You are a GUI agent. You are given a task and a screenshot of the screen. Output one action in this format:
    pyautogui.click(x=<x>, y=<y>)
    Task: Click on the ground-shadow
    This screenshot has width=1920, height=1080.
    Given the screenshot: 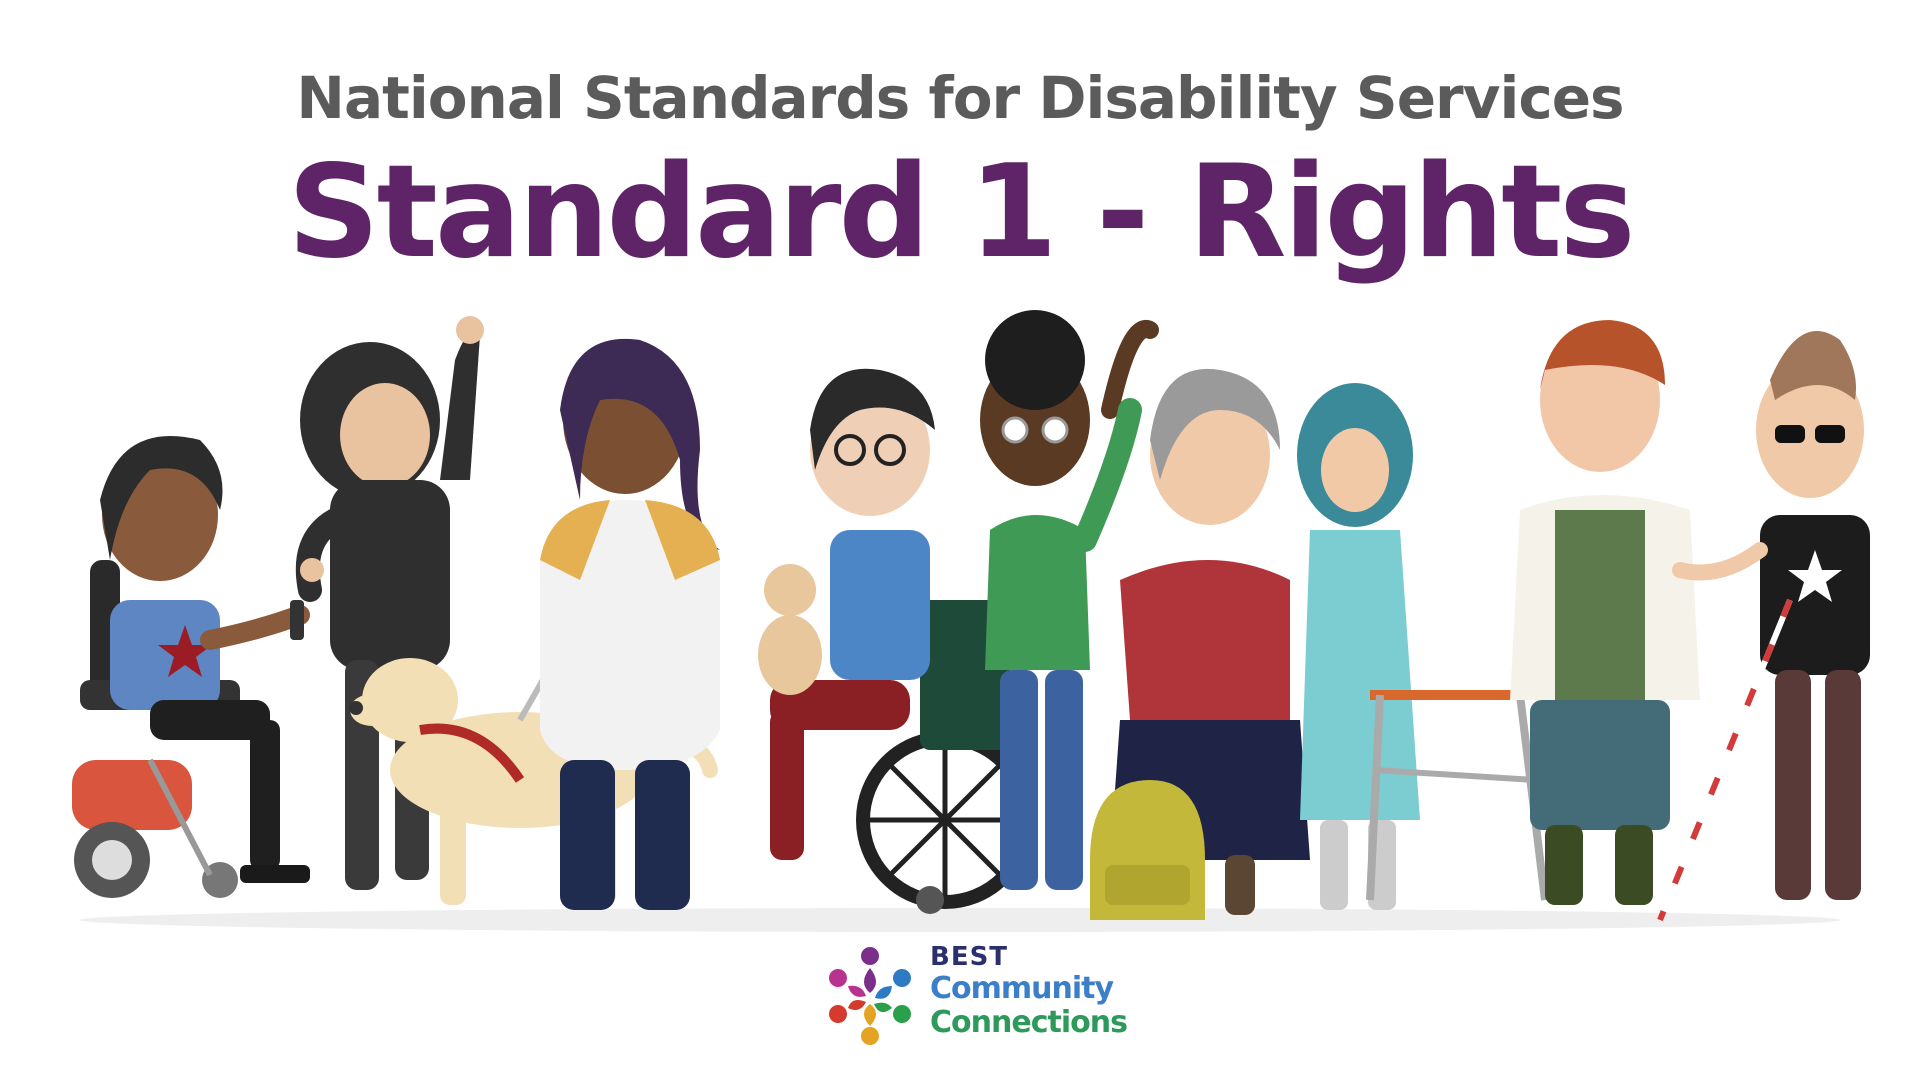 What is the action you would take?
    pyautogui.click(x=960, y=920)
    